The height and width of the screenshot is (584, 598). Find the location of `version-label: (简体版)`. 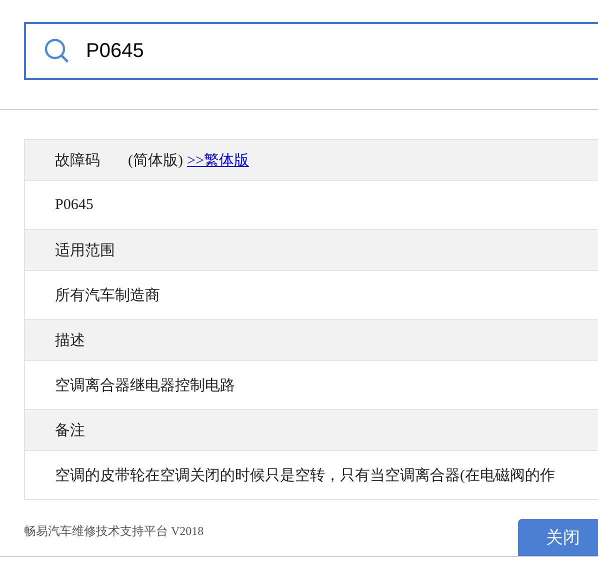

version-label: (简体版) is located at coordinates (155, 161).